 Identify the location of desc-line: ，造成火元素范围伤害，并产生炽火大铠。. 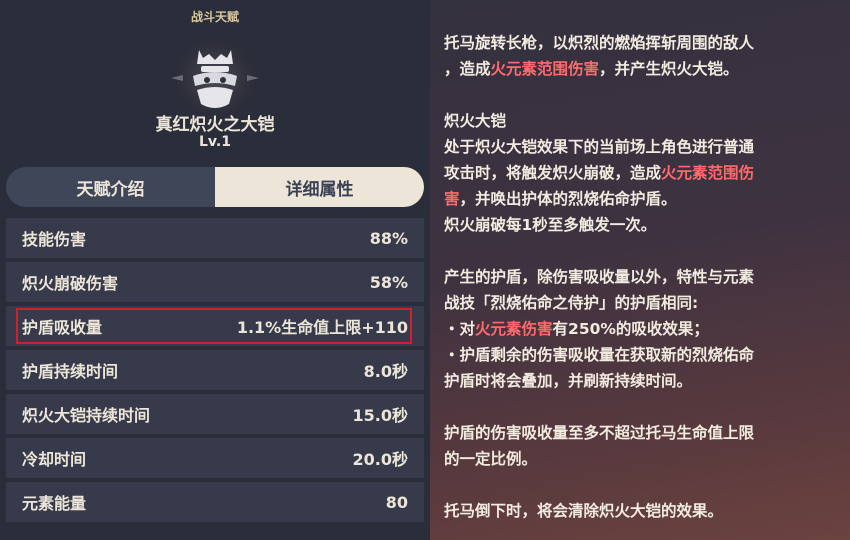
(591, 69).